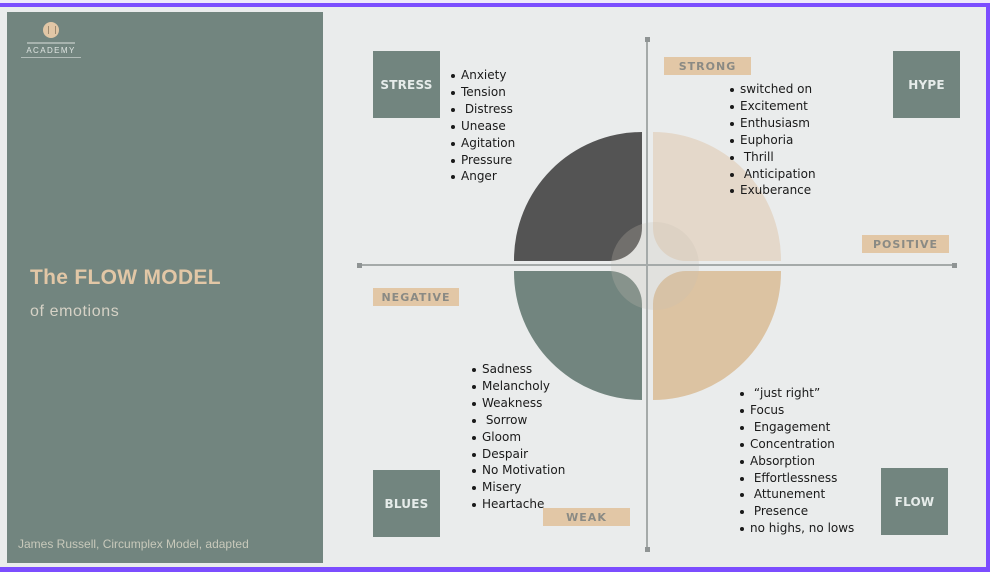 The width and height of the screenshot is (990, 572). I want to click on emotion-item: Pressure, so click(483, 160).